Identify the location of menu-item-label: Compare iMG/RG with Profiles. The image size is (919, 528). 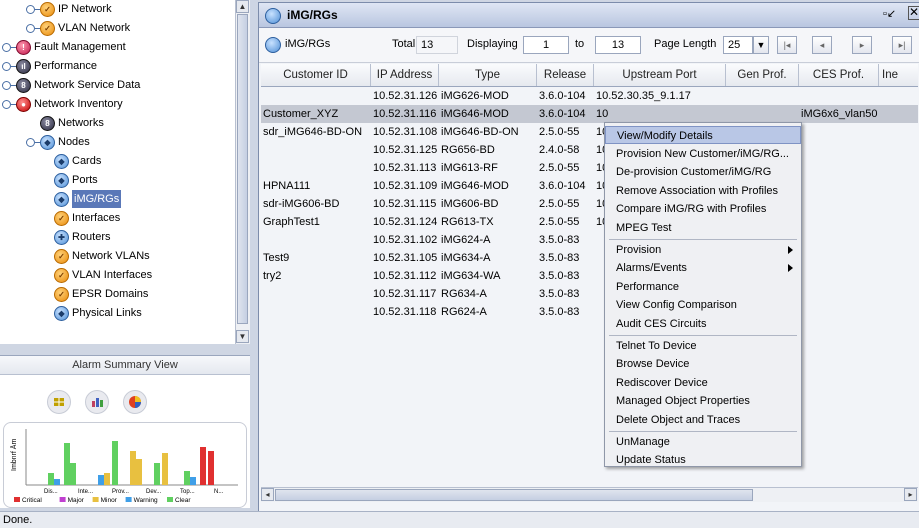
(691, 209).